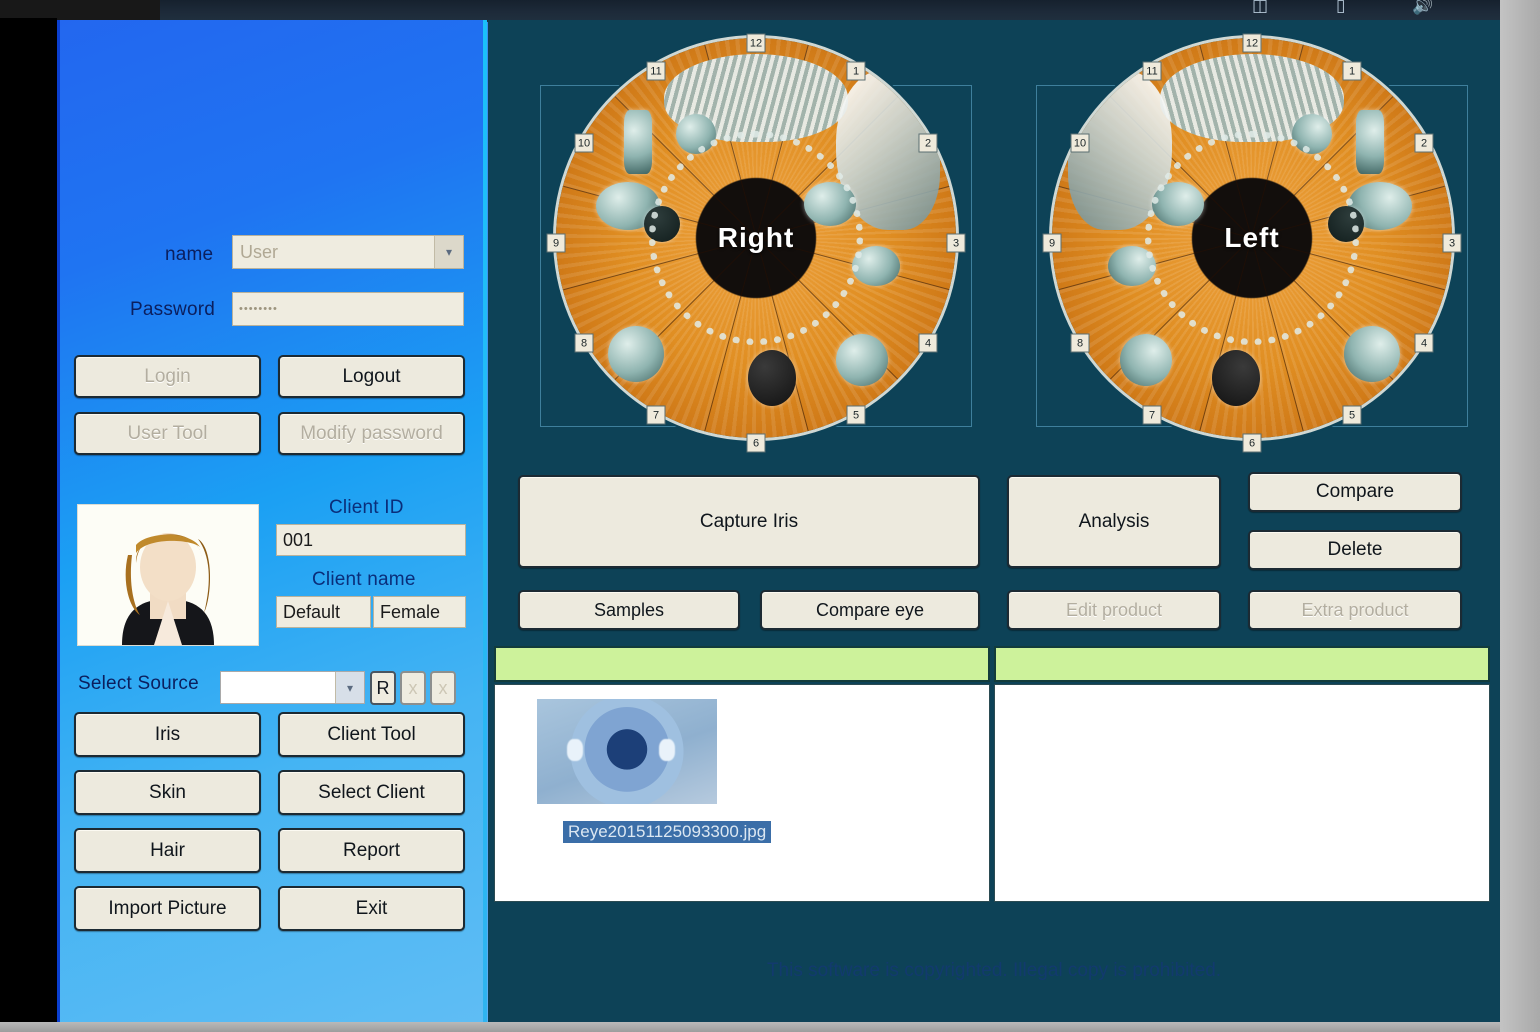 The image size is (1540, 1032). Describe the element at coordinates (348, 309) in the screenshot. I see `password-field: ••••••••` at that location.